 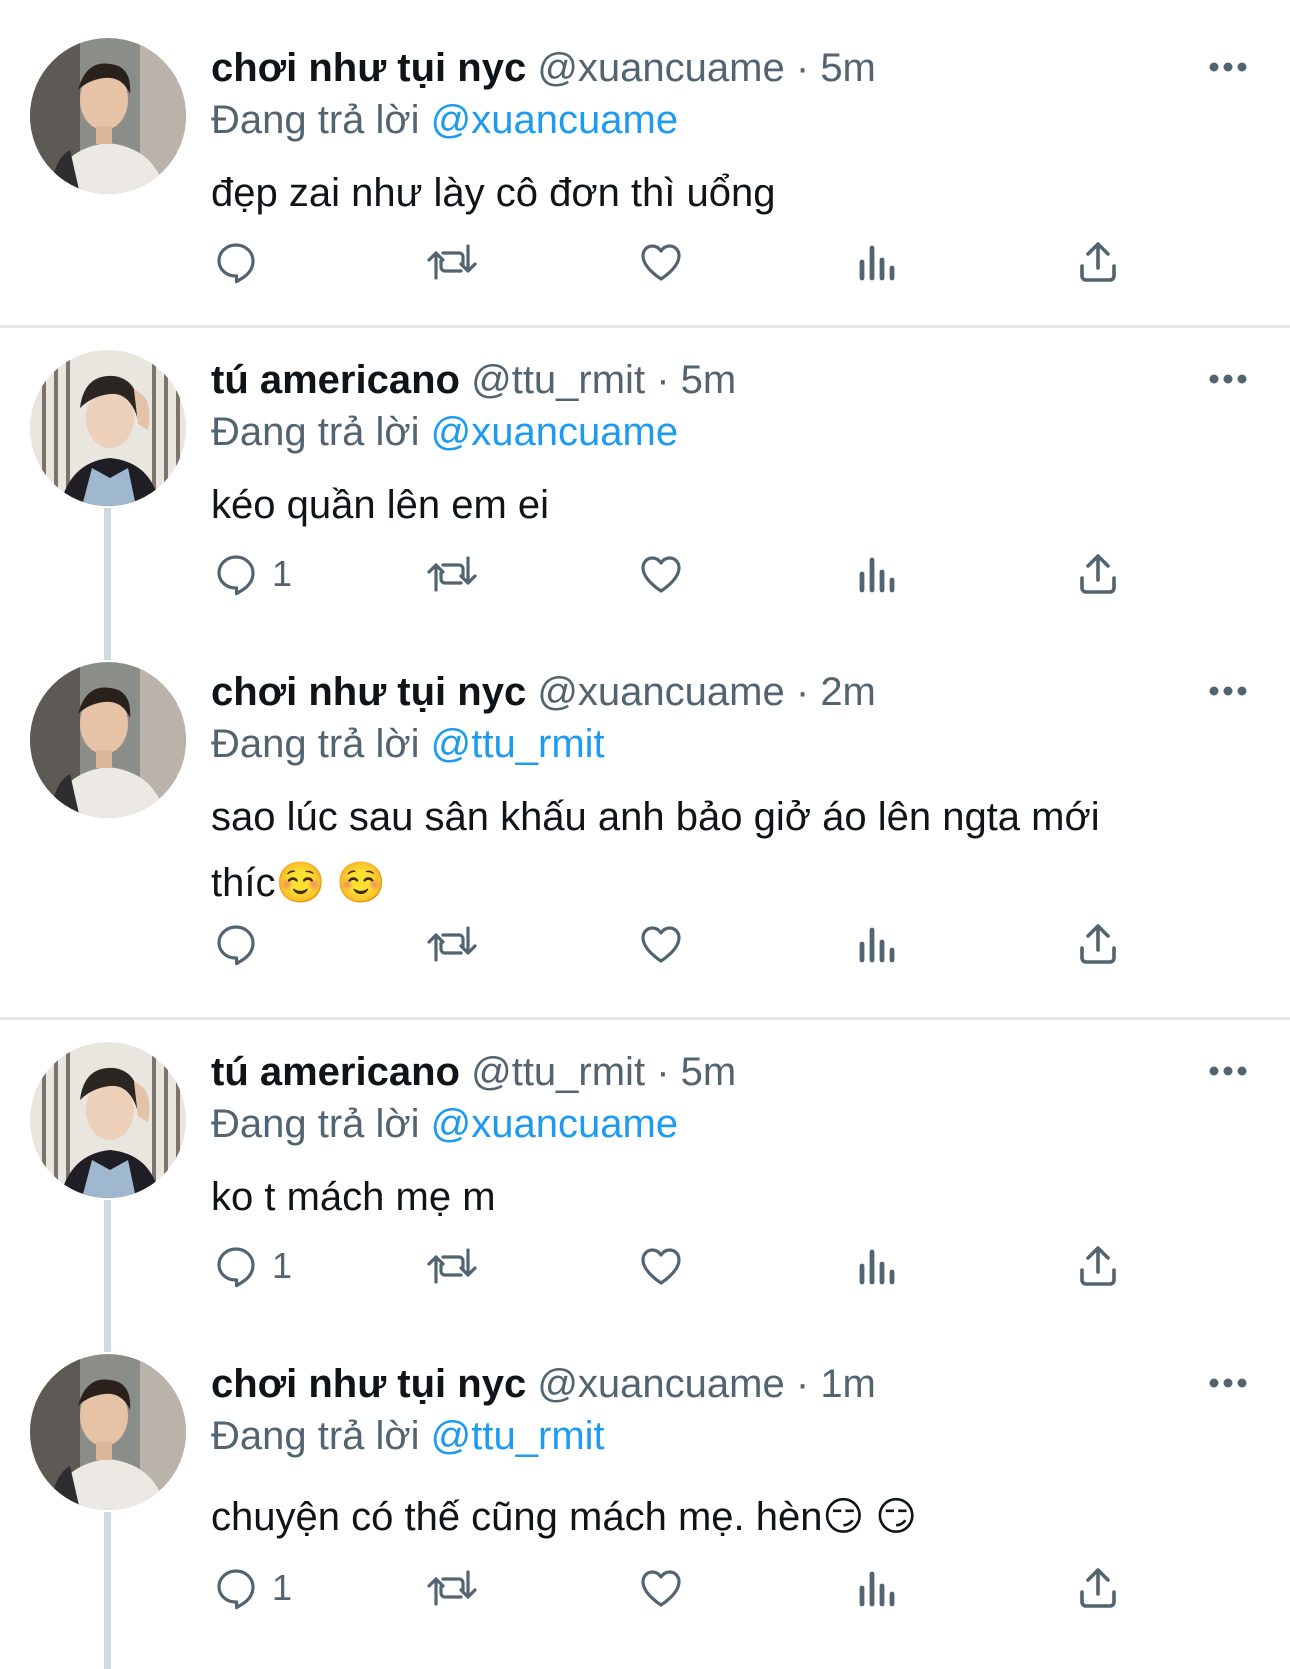 What do you see at coordinates (299, 883) in the screenshot?
I see `tweet-text-line: thíc☺️ ☺️` at bounding box center [299, 883].